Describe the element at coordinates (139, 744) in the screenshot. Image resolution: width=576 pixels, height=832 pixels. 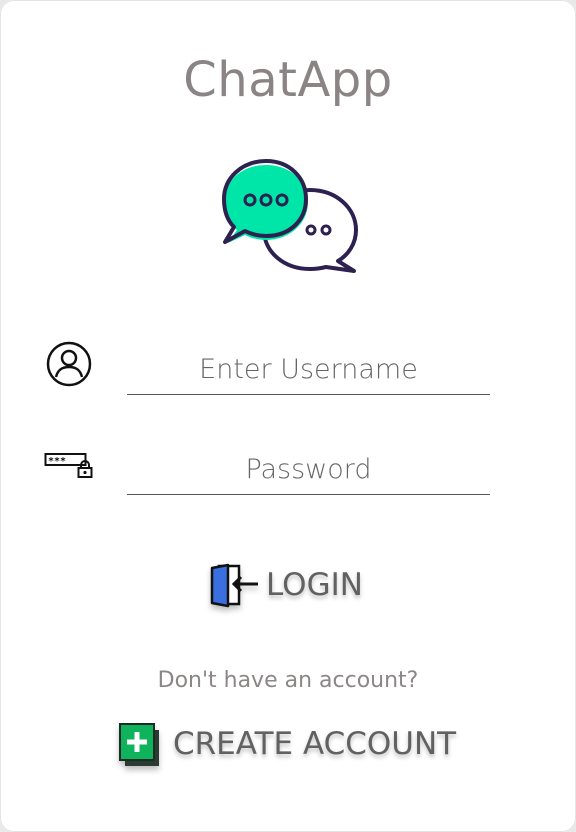
I see `add-square-icon` at that location.